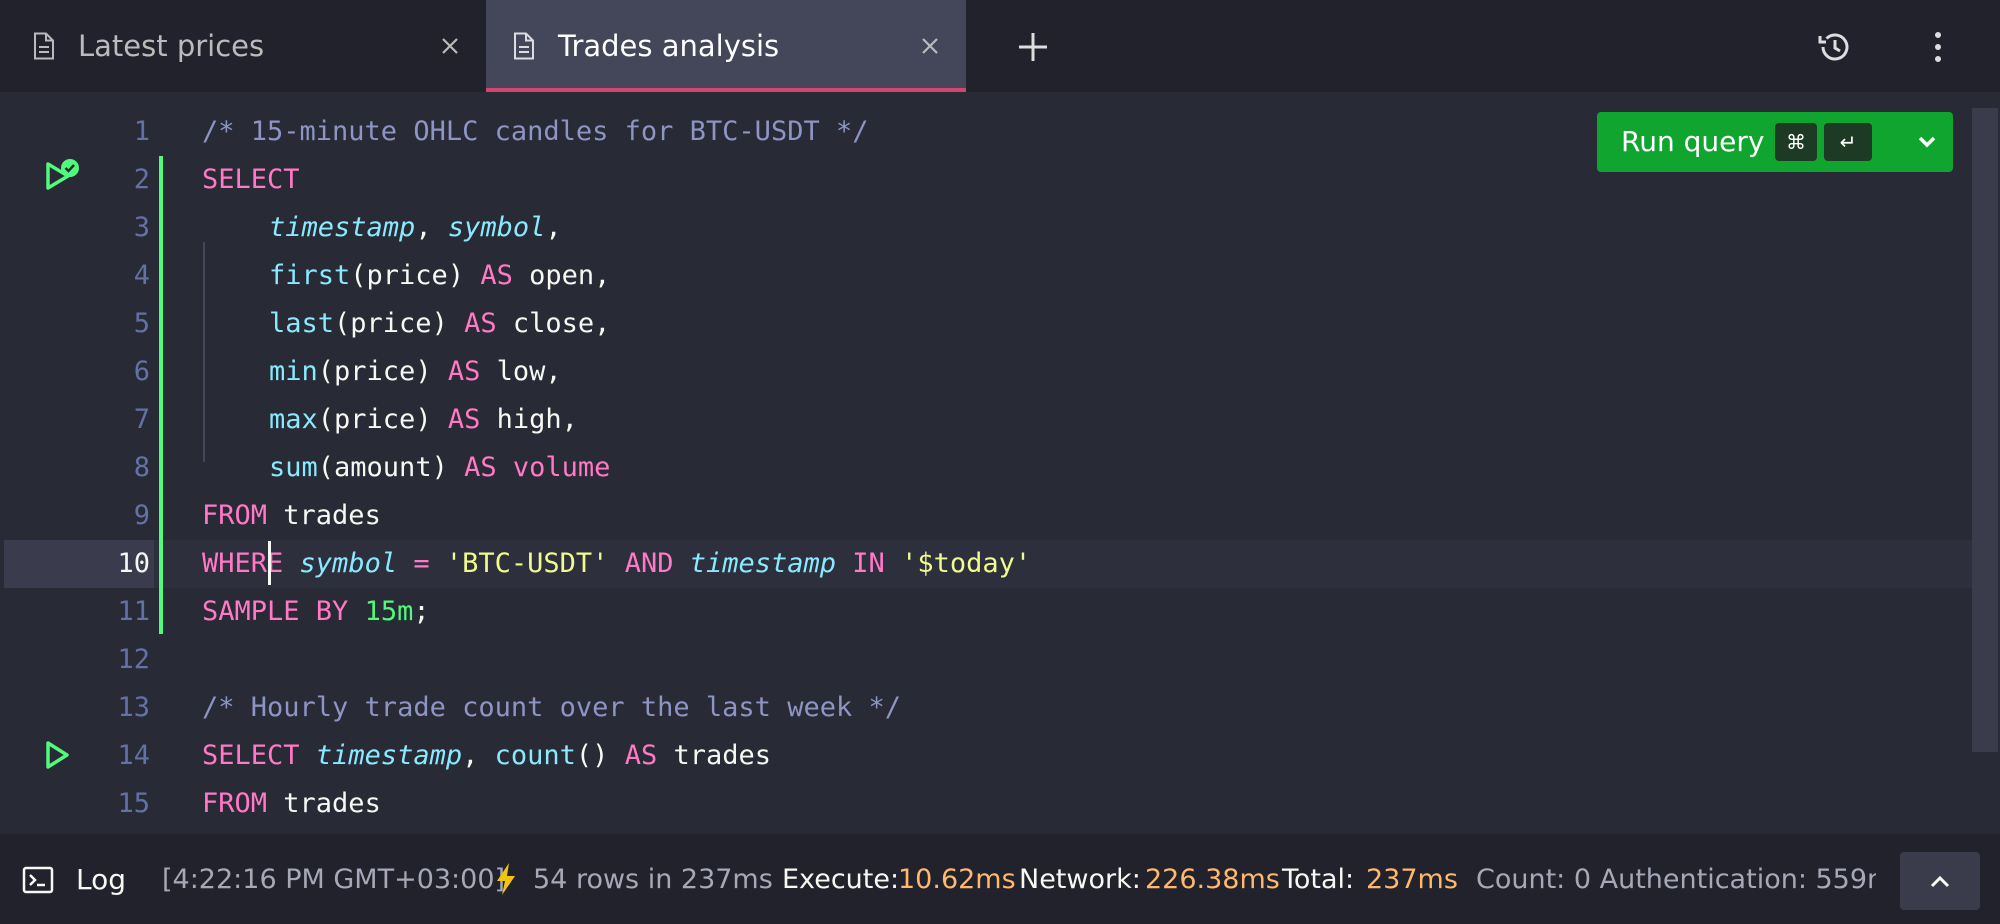  What do you see at coordinates (243, 563) in the screenshot?
I see `code-token: WHERE` at bounding box center [243, 563].